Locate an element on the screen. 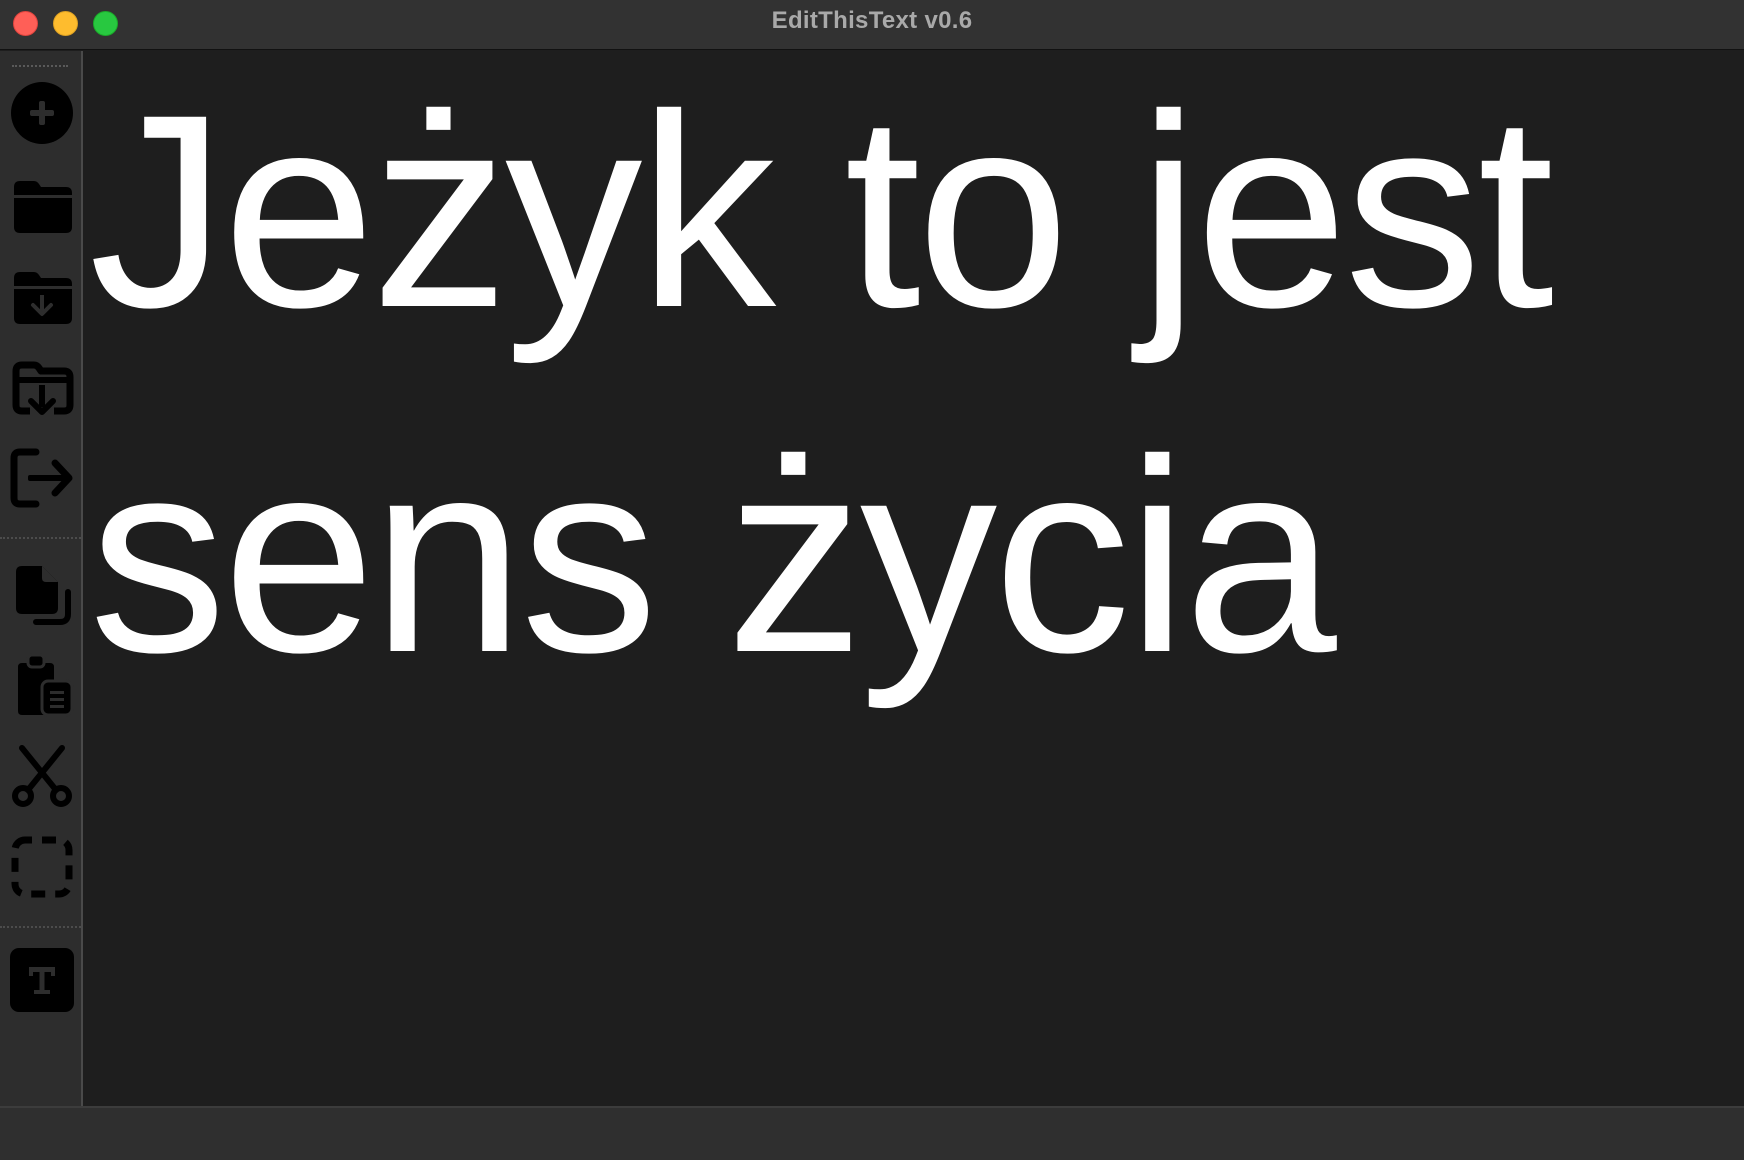  copy-icon is located at coordinates (43, 595).